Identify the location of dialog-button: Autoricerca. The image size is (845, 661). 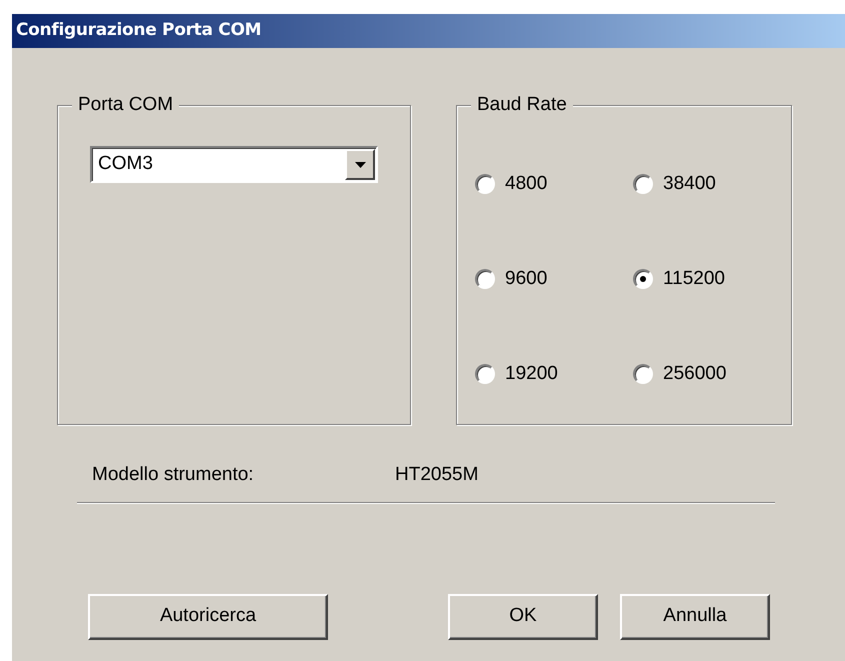
(208, 617).